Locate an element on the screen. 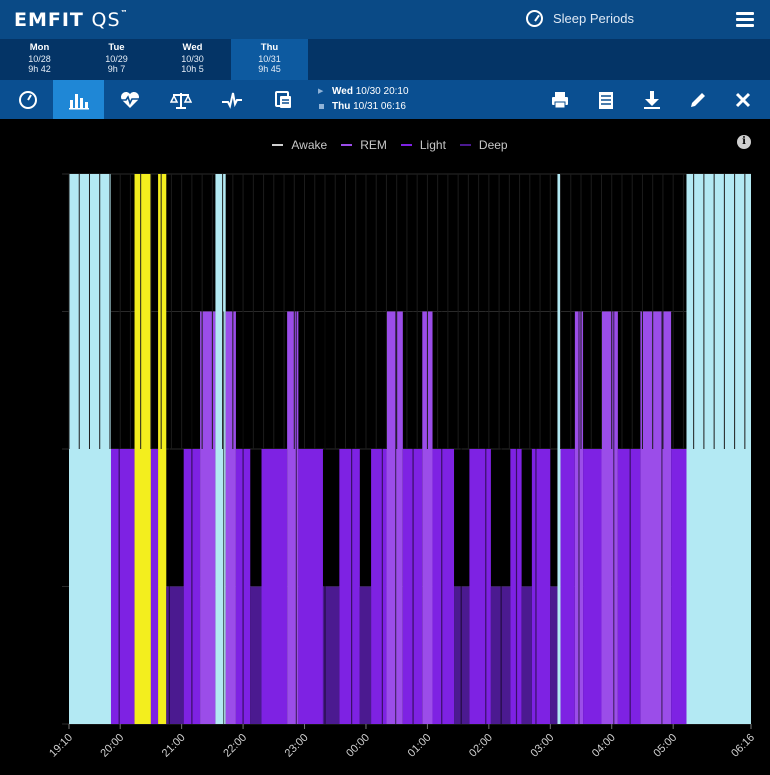 The height and width of the screenshot is (775, 770). sleep-periods-label: Sleep Periods is located at coordinates (593, 18).